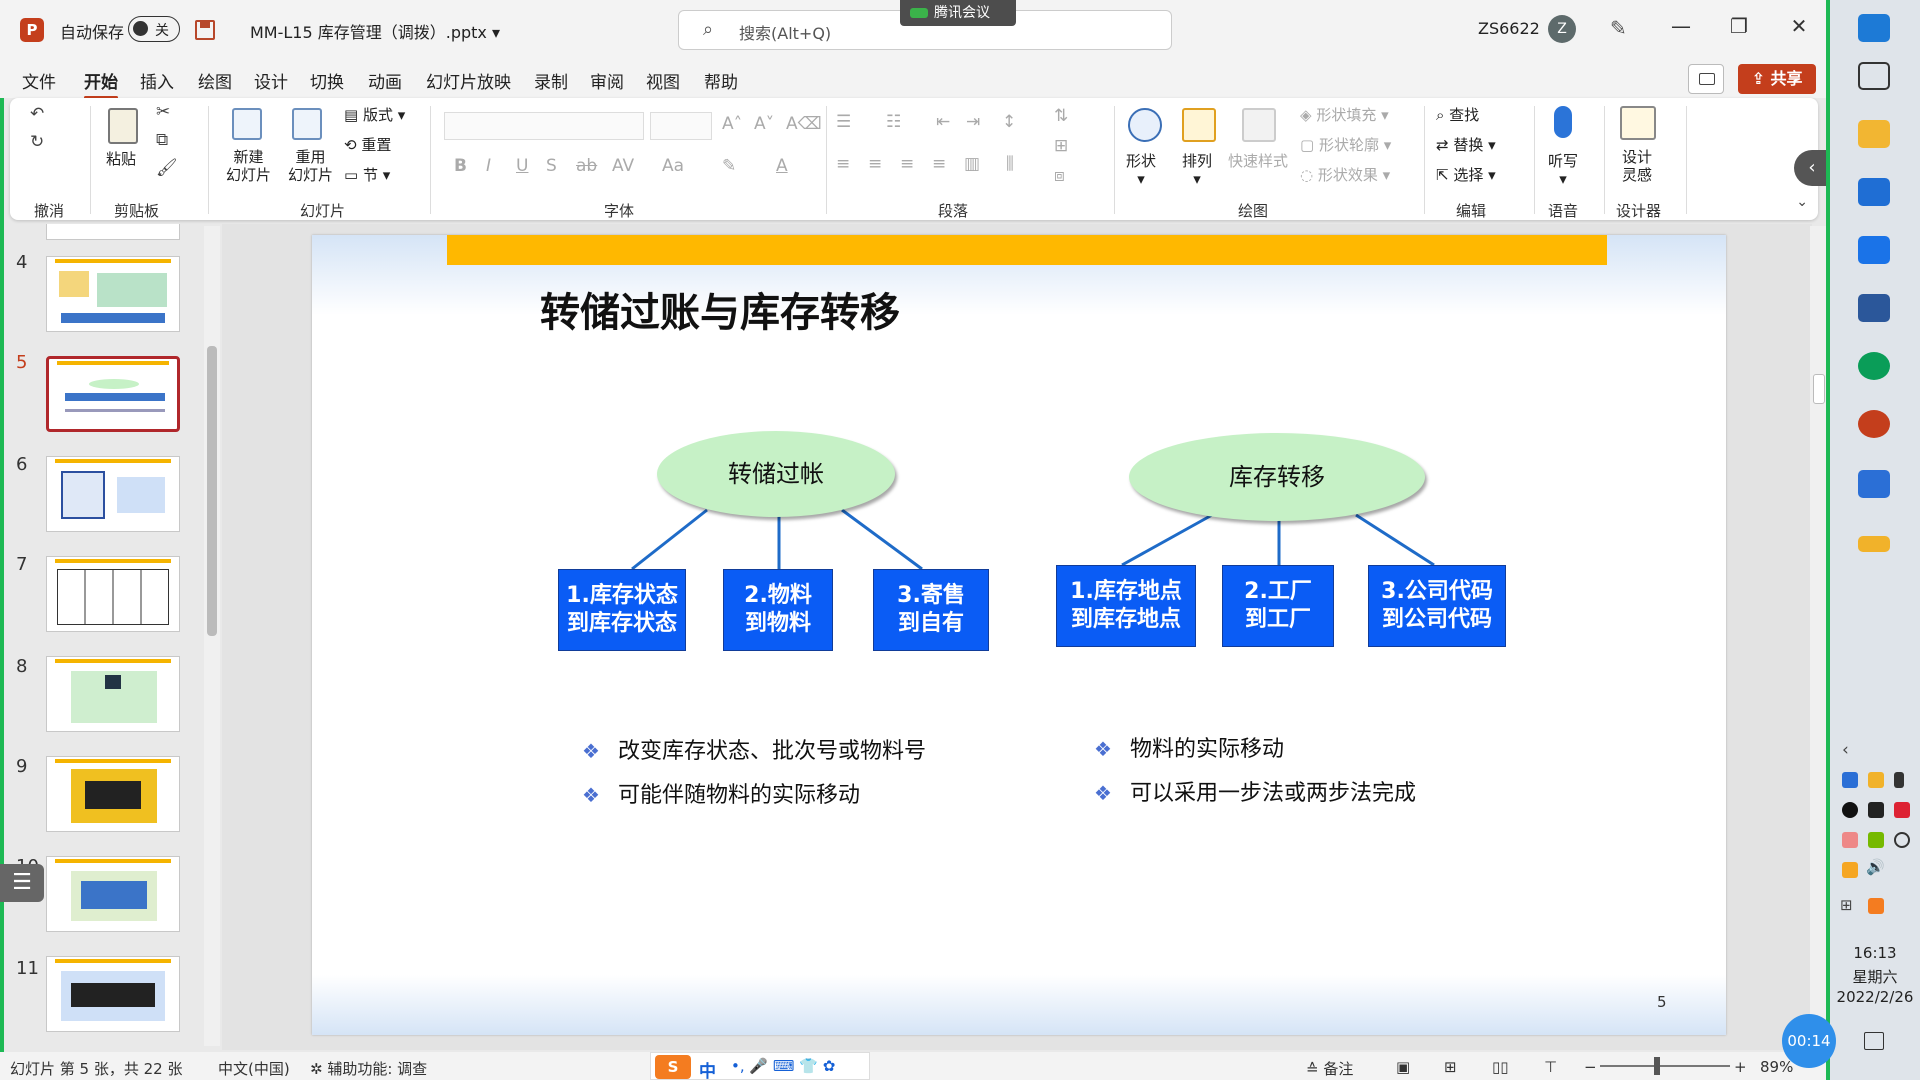 The width and height of the screenshot is (1920, 1080). I want to click on clock-date: 2022/2/26, so click(1875, 997).